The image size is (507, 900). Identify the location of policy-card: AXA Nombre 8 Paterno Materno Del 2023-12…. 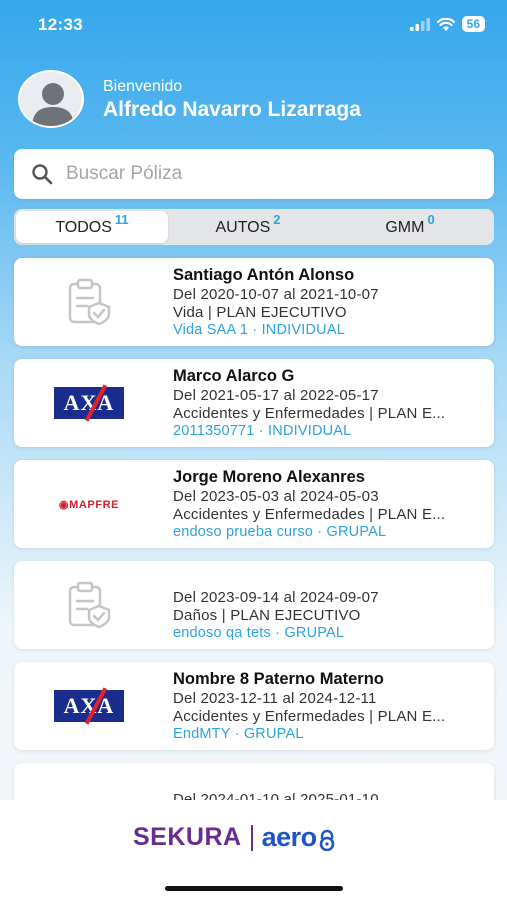
(254, 706).